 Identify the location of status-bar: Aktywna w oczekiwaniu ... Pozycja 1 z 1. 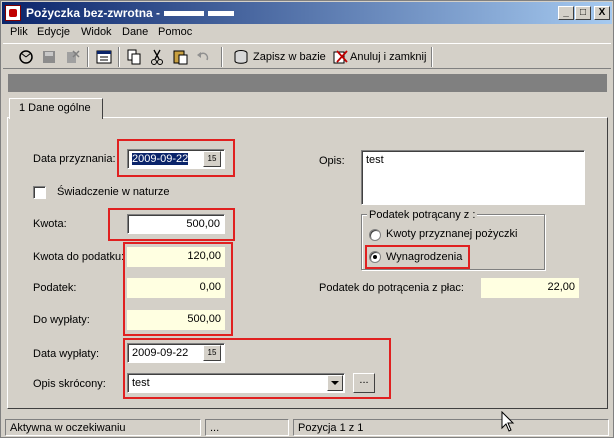
(307, 427).